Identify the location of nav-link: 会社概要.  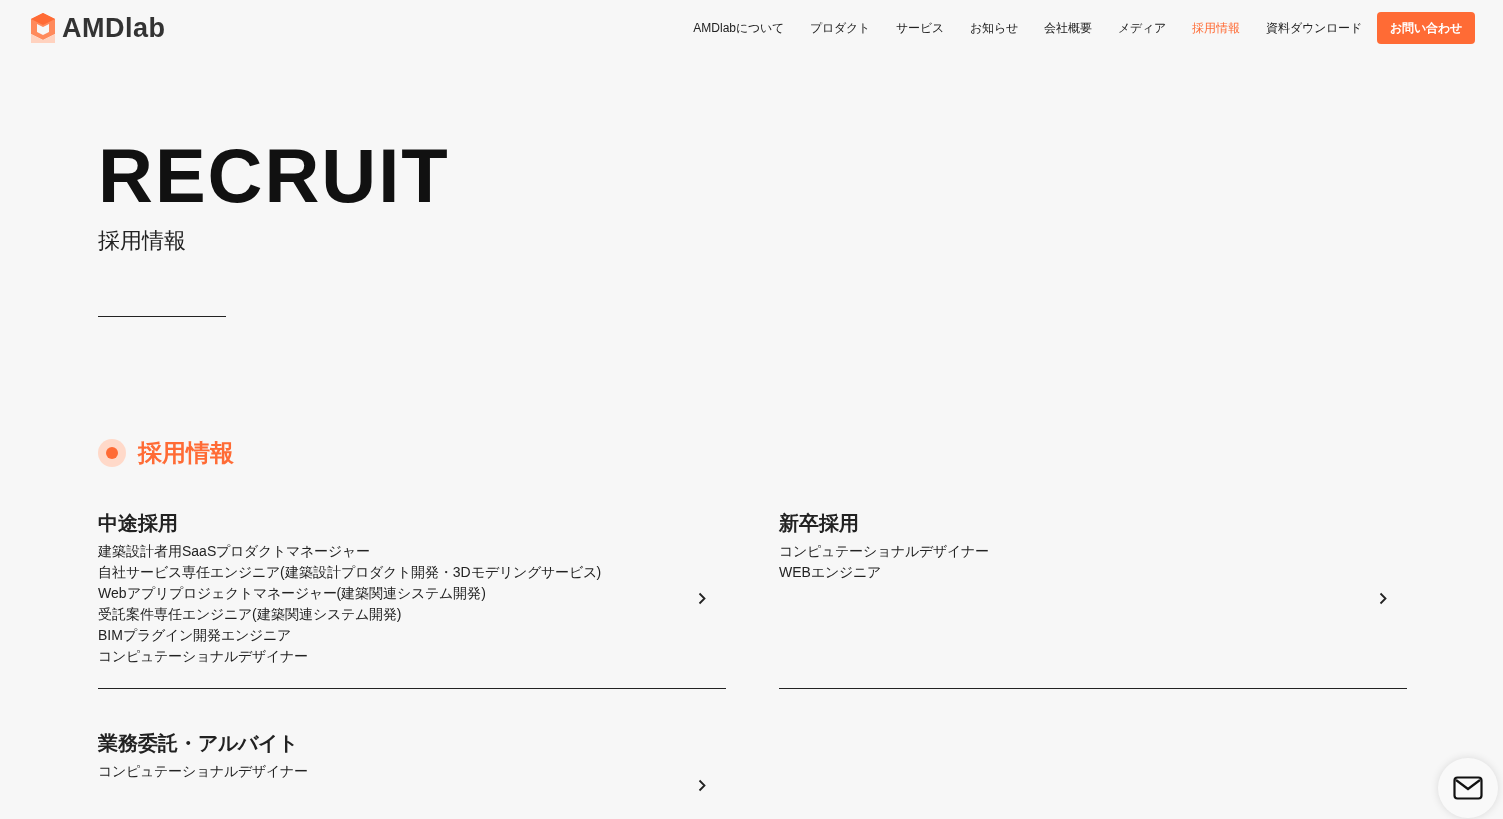
(1068, 28).